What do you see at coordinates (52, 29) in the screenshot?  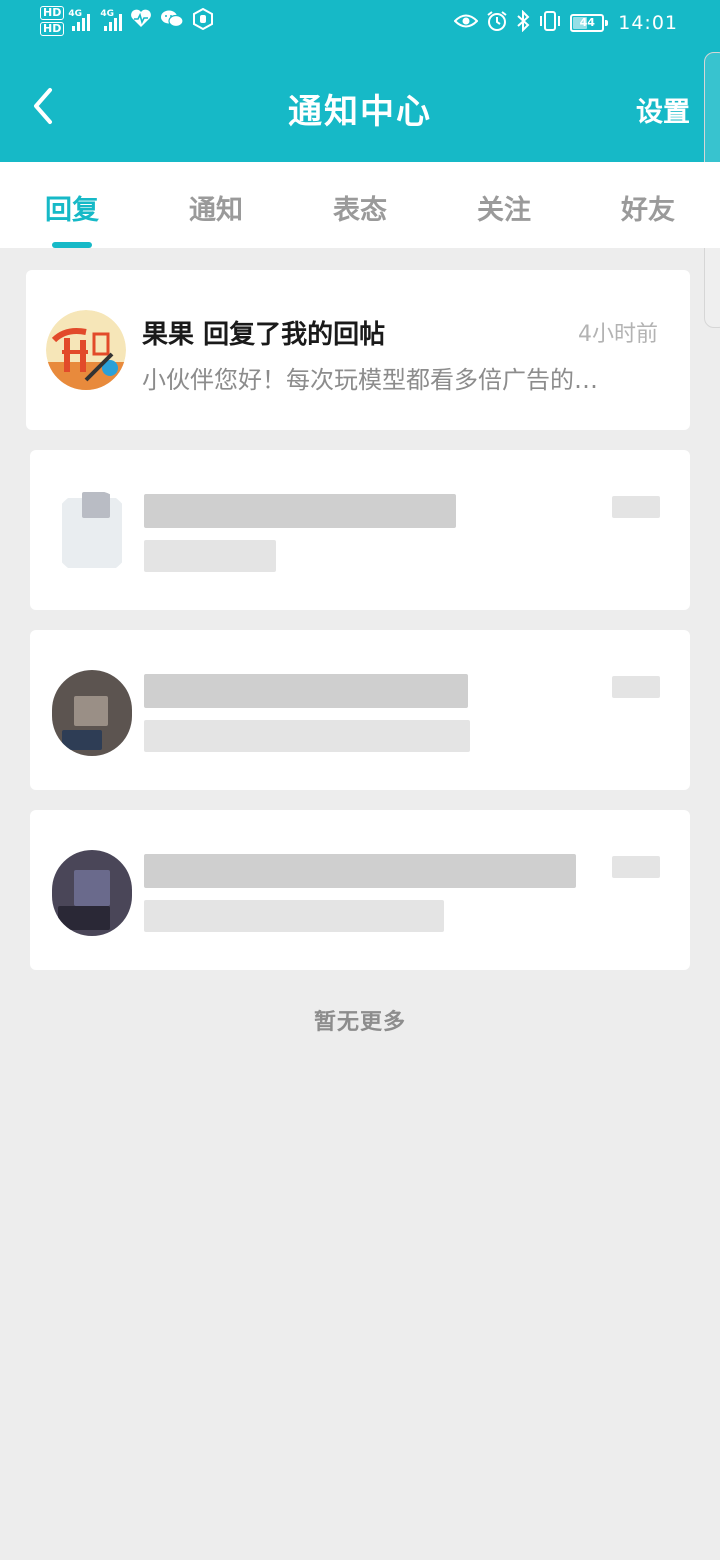 I see `hd2-badge: HD` at bounding box center [52, 29].